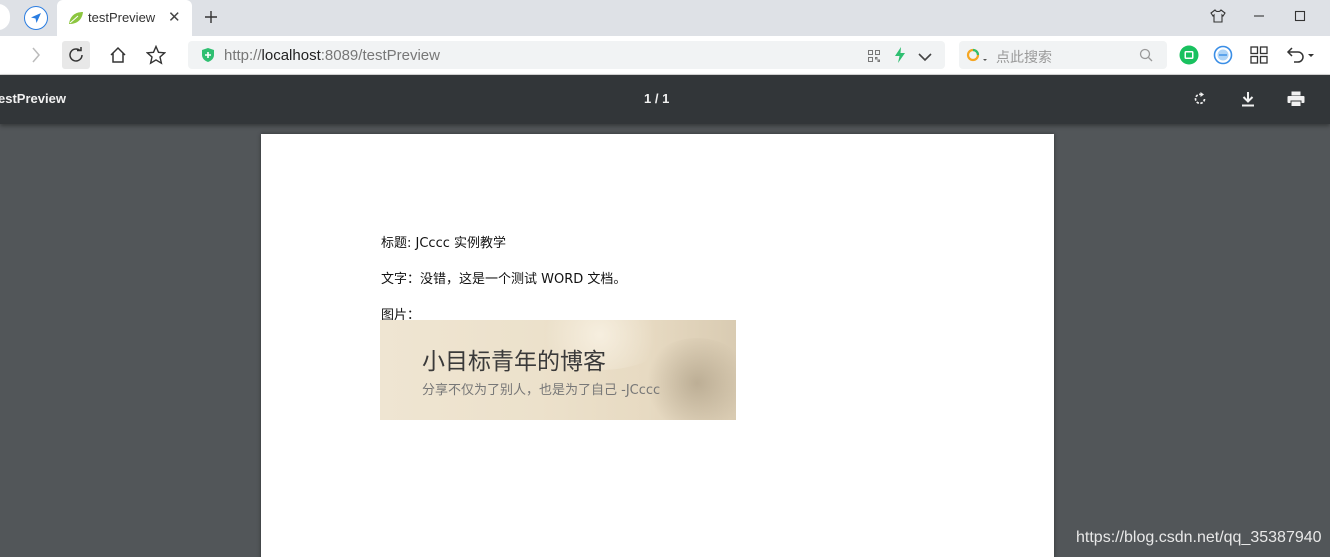 The width and height of the screenshot is (1330, 557). What do you see at coordinates (665, 18) in the screenshot?
I see `tab-strip: testPreview ✕` at bounding box center [665, 18].